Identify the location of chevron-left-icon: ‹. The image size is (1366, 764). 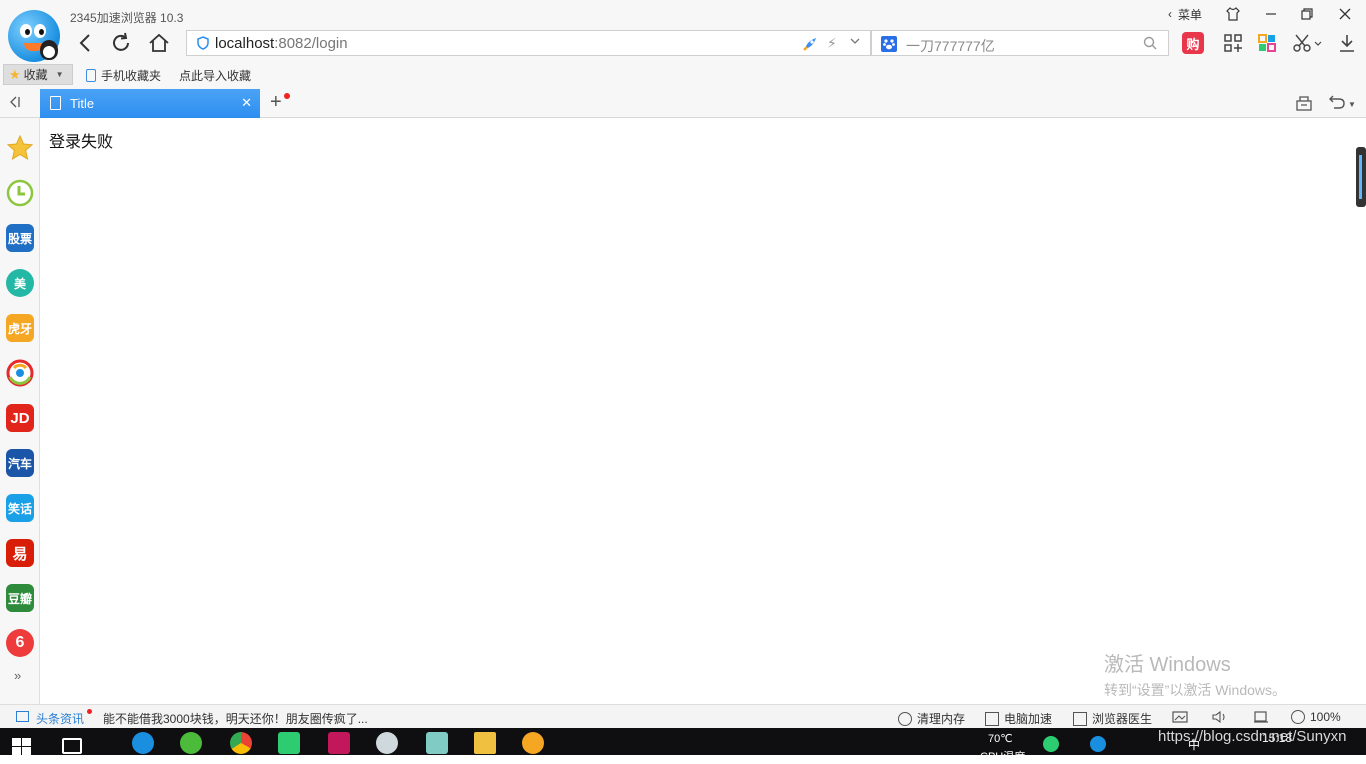
(1169, 14).